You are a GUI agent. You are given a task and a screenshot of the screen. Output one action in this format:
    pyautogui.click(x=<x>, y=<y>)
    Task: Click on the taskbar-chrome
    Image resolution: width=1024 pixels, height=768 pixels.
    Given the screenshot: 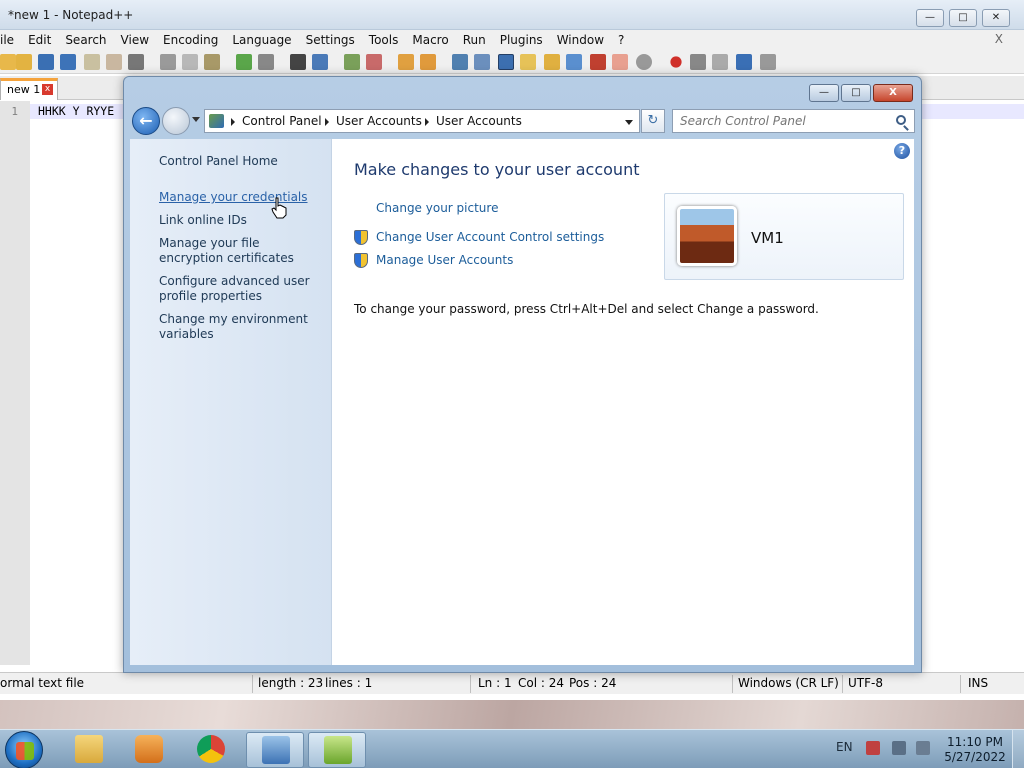 What is the action you would take?
    pyautogui.click(x=211, y=750)
    